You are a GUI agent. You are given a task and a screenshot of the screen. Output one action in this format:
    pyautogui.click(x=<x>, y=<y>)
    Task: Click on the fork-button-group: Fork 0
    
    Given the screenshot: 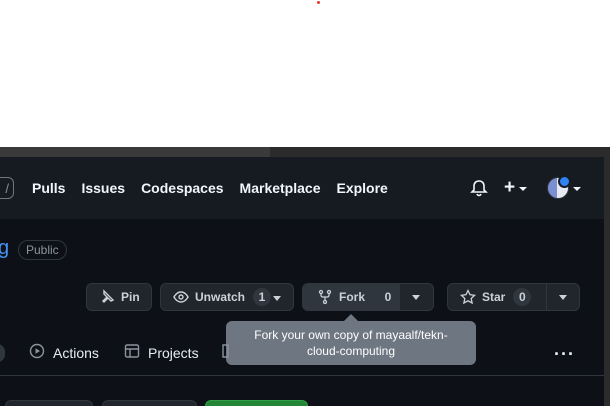 What is the action you would take?
    pyautogui.click(x=368, y=297)
    